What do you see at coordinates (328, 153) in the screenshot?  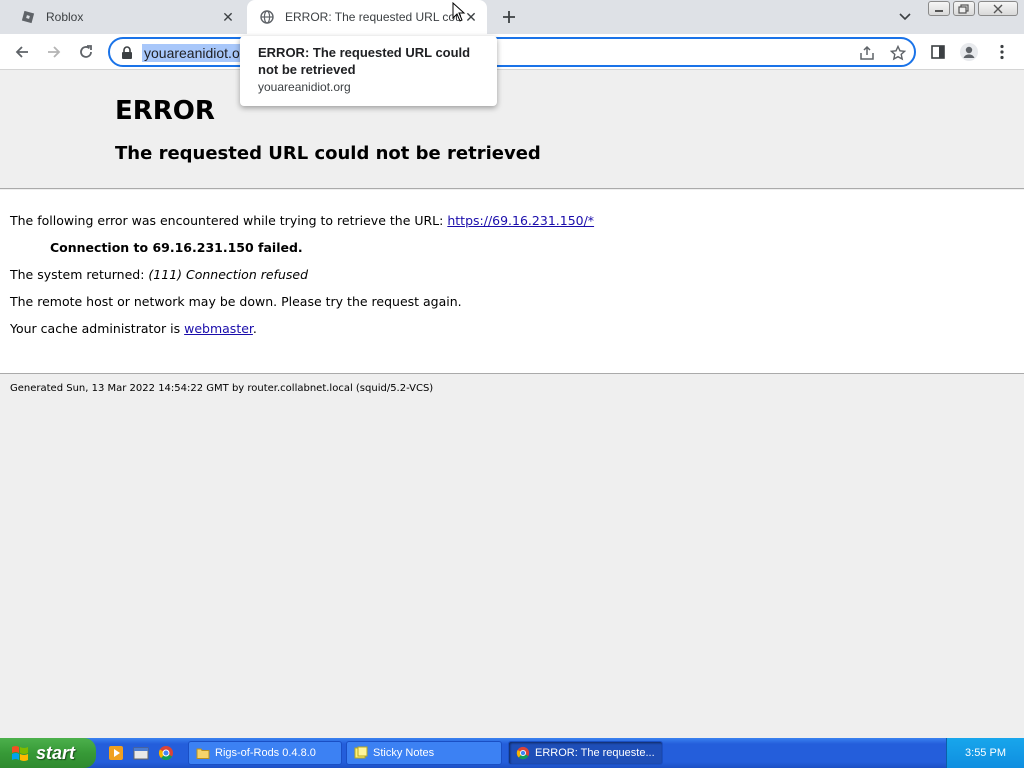 I see `page-subtitle: The requested URL could not be retrieved` at bounding box center [328, 153].